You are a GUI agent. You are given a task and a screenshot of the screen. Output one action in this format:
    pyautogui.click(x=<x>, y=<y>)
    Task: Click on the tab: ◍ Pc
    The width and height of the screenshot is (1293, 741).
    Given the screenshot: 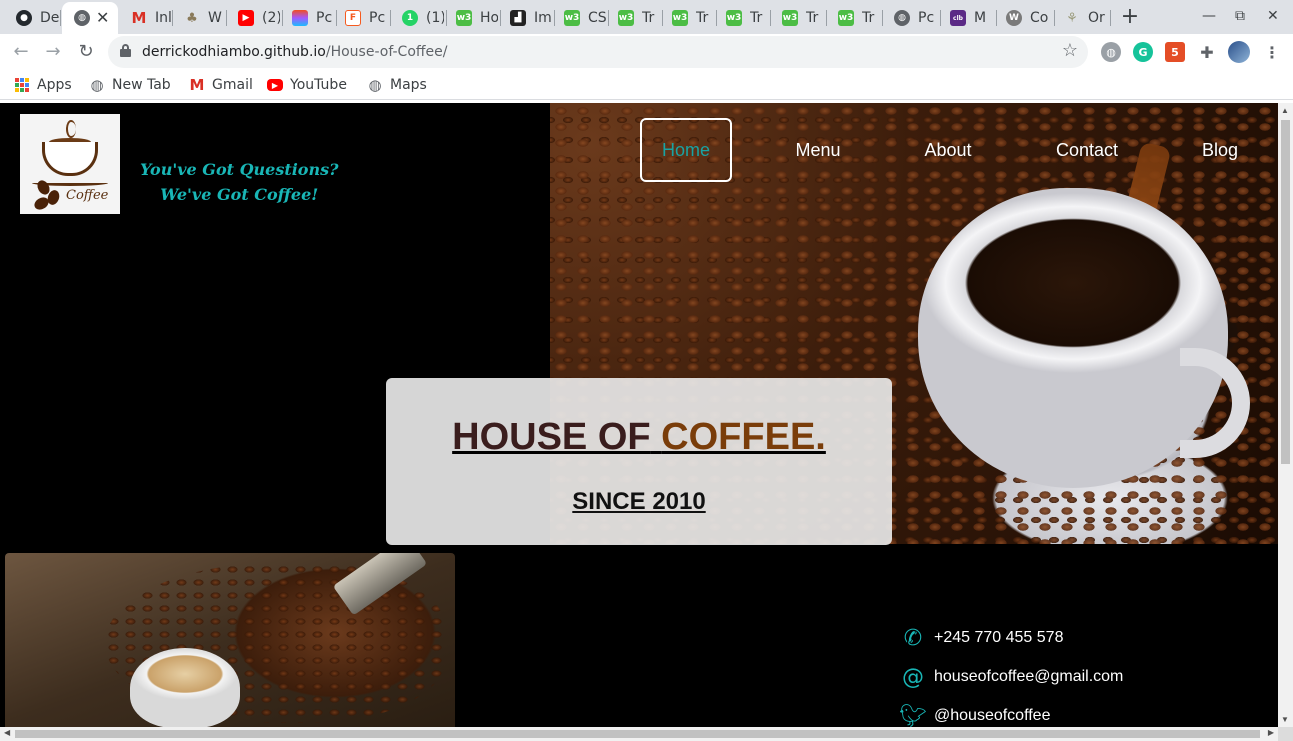 What is the action you would take?
    pyautogui.click(x=910, y=18)
    